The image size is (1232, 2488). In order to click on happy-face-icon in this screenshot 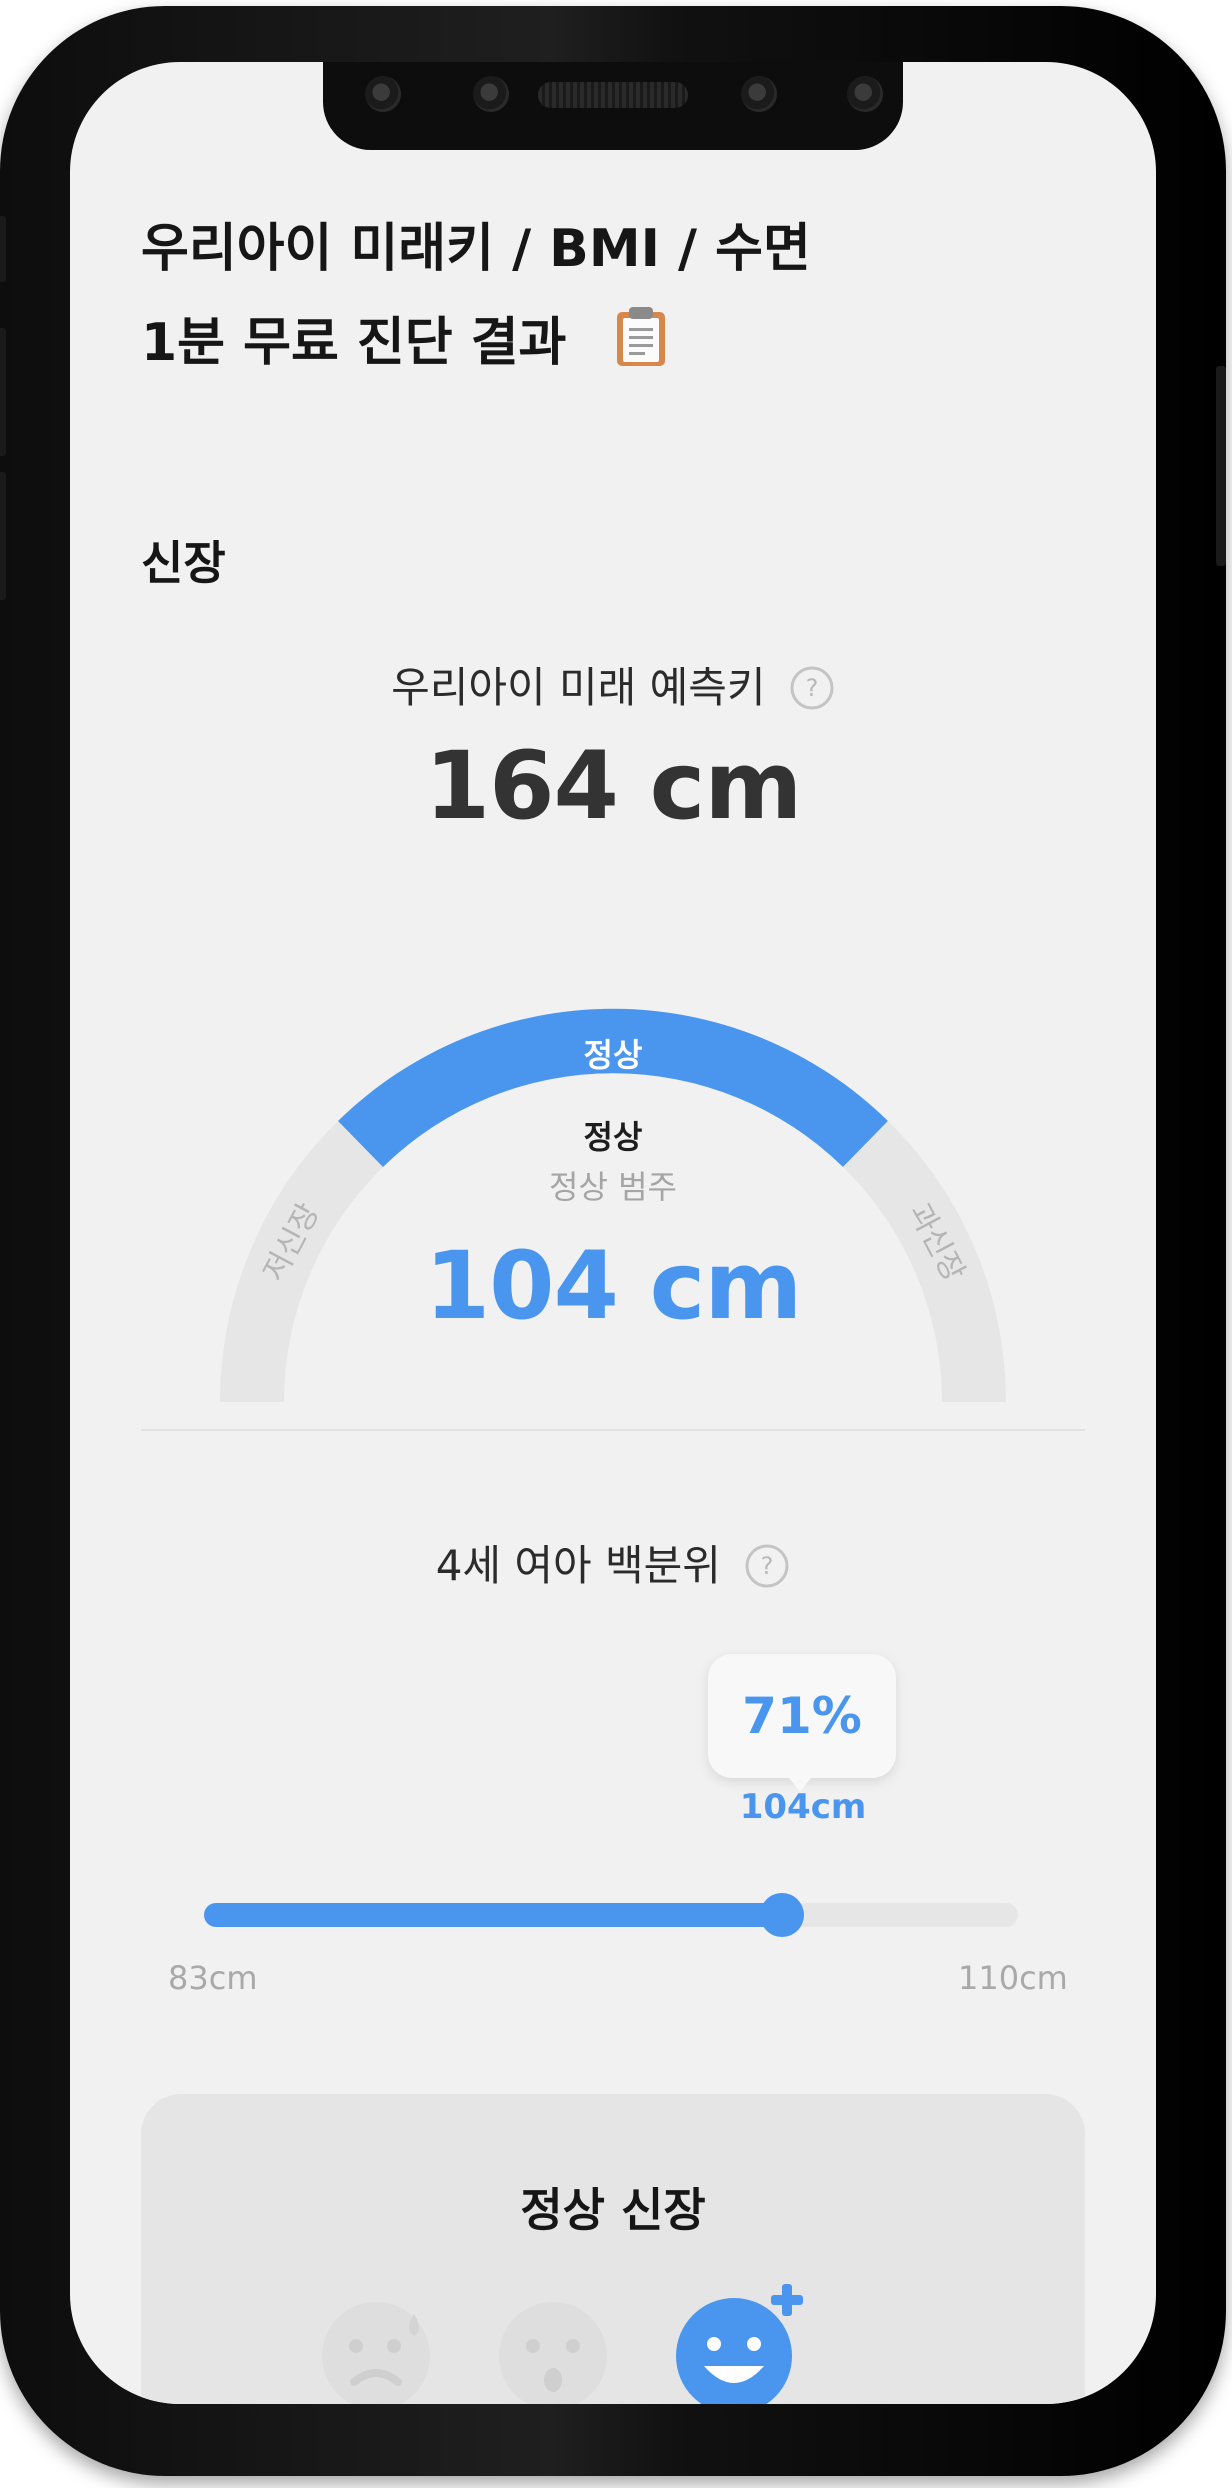, I will do `click(739, 2344)`.